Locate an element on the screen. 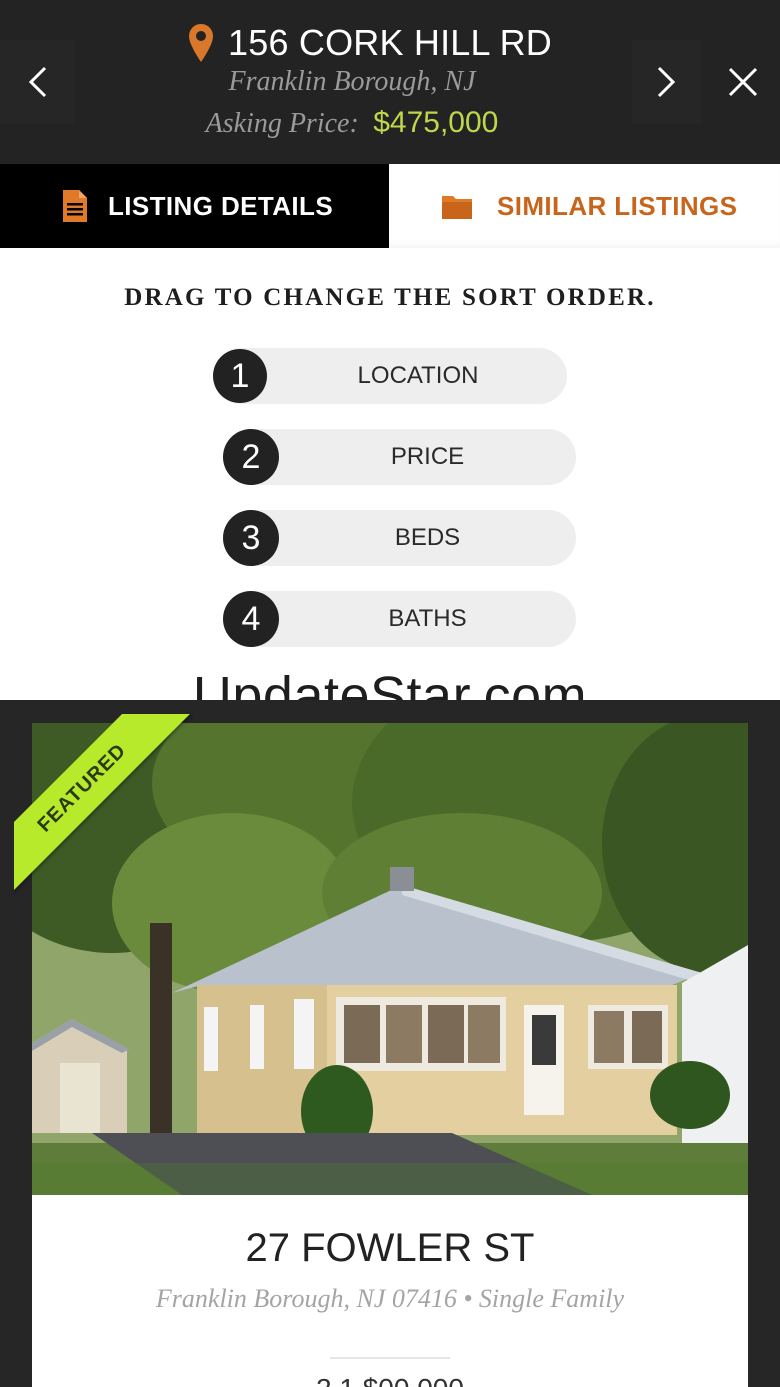 The width and height of the screenshot is (780, 1387). close-button is located at coordinates (743, 82).